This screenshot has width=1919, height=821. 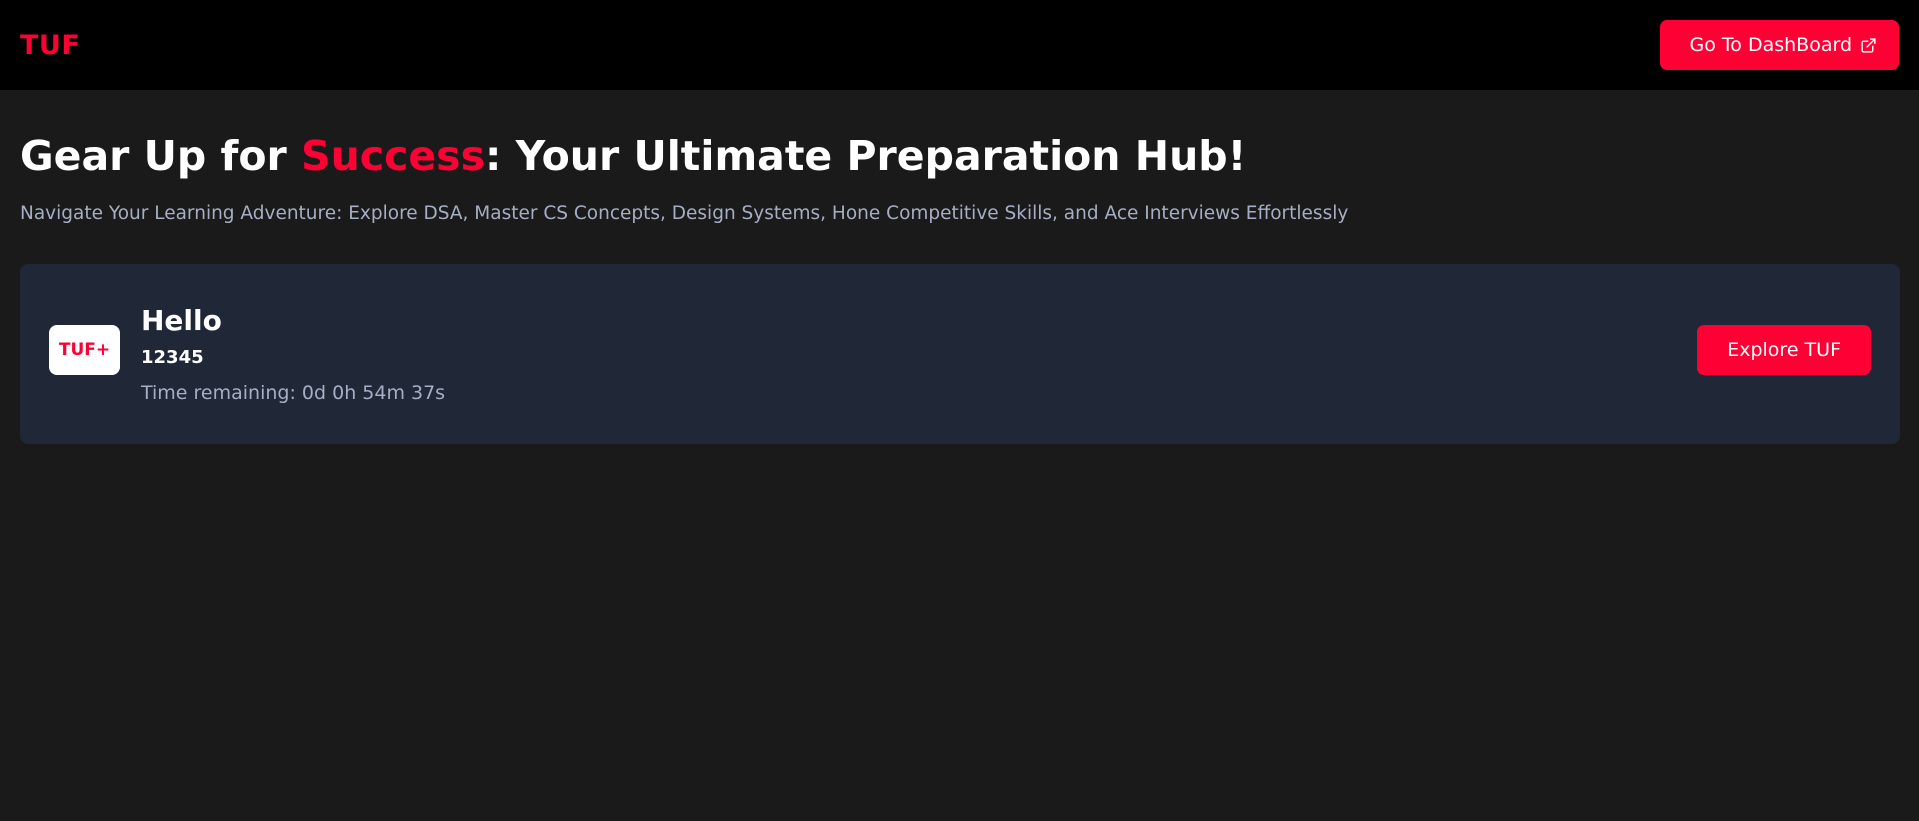 I want to click on card-user-id: 12345, so click(x=172, y=358).